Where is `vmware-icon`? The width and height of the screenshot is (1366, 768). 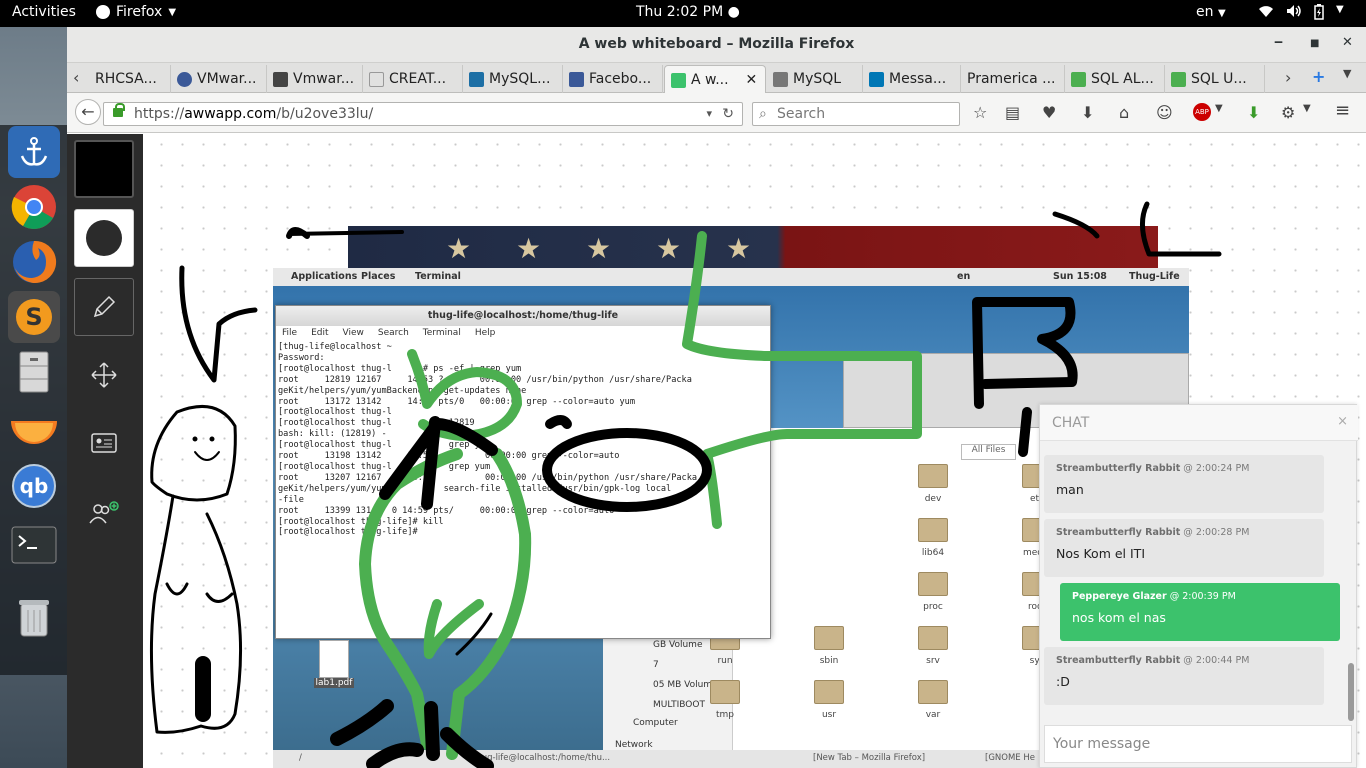
vmware-icon is located at coordinates (280, 79).